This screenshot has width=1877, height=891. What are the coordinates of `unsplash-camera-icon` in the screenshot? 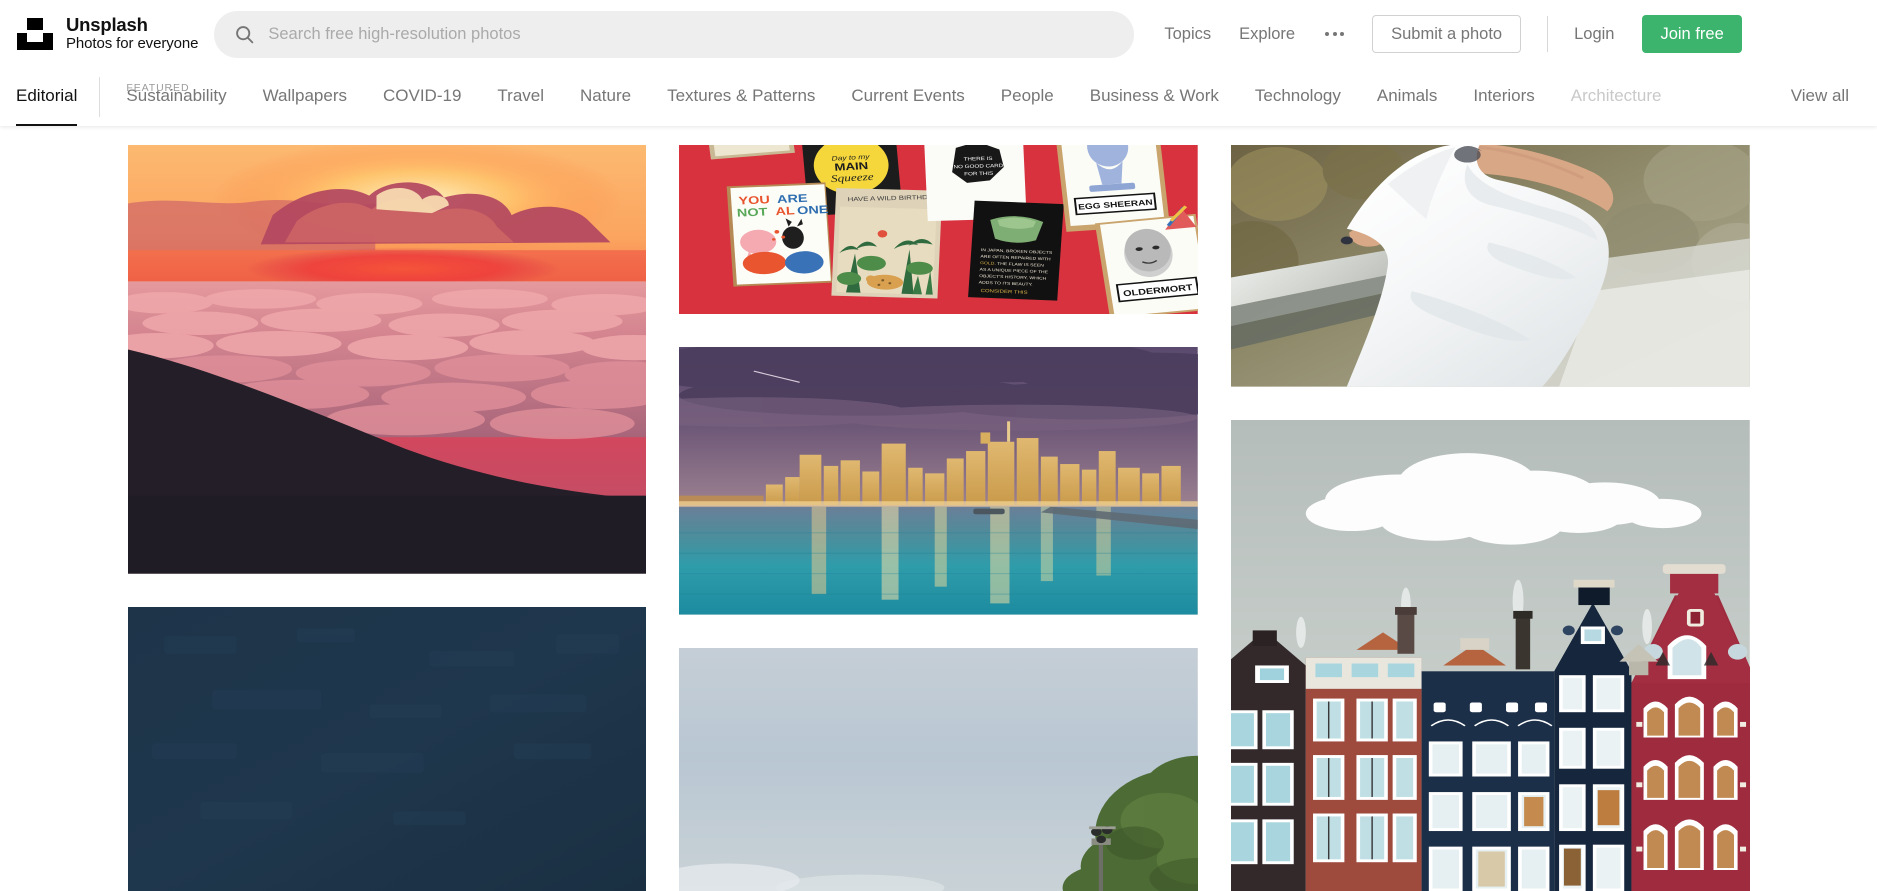 It's located at (35, 34).